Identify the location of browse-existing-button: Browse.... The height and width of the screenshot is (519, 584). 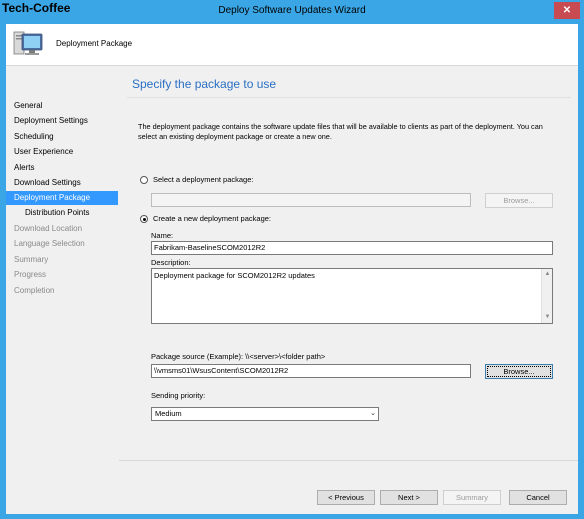
(519, 200).